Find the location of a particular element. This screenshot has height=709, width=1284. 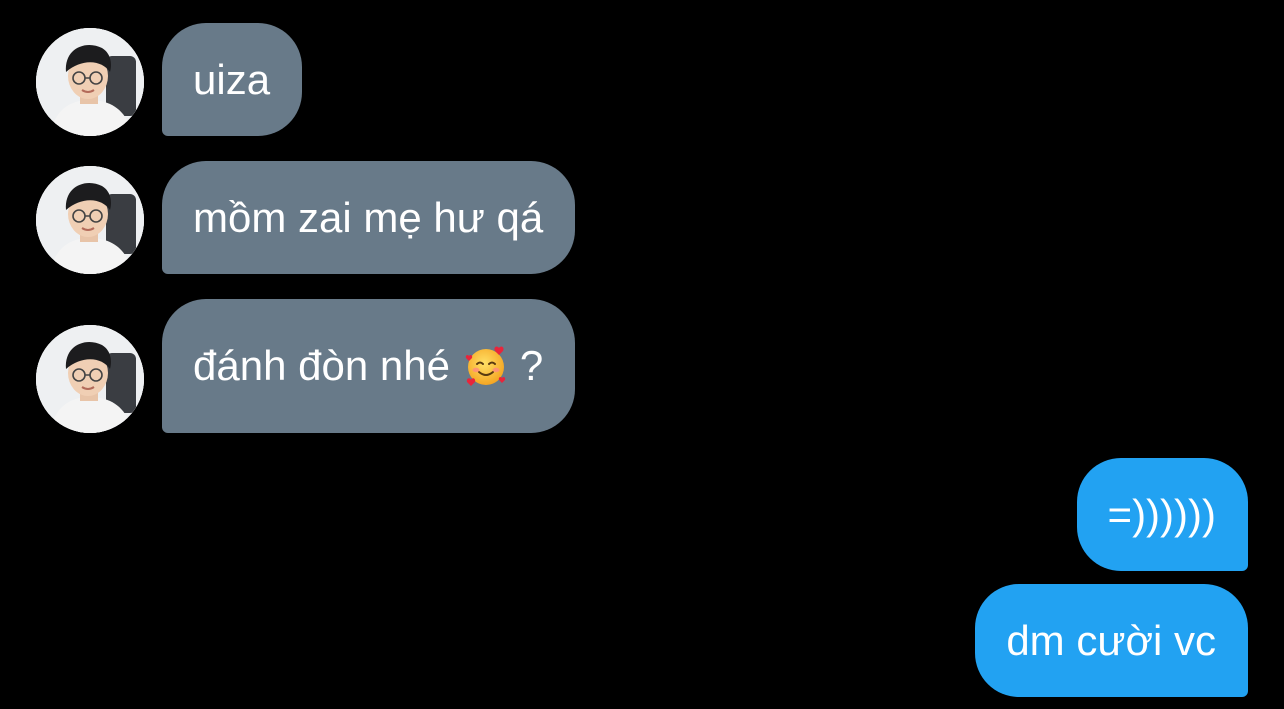

message-bubble-incoming: đánh đòn nhé ? is located at coordinates (369, 366).